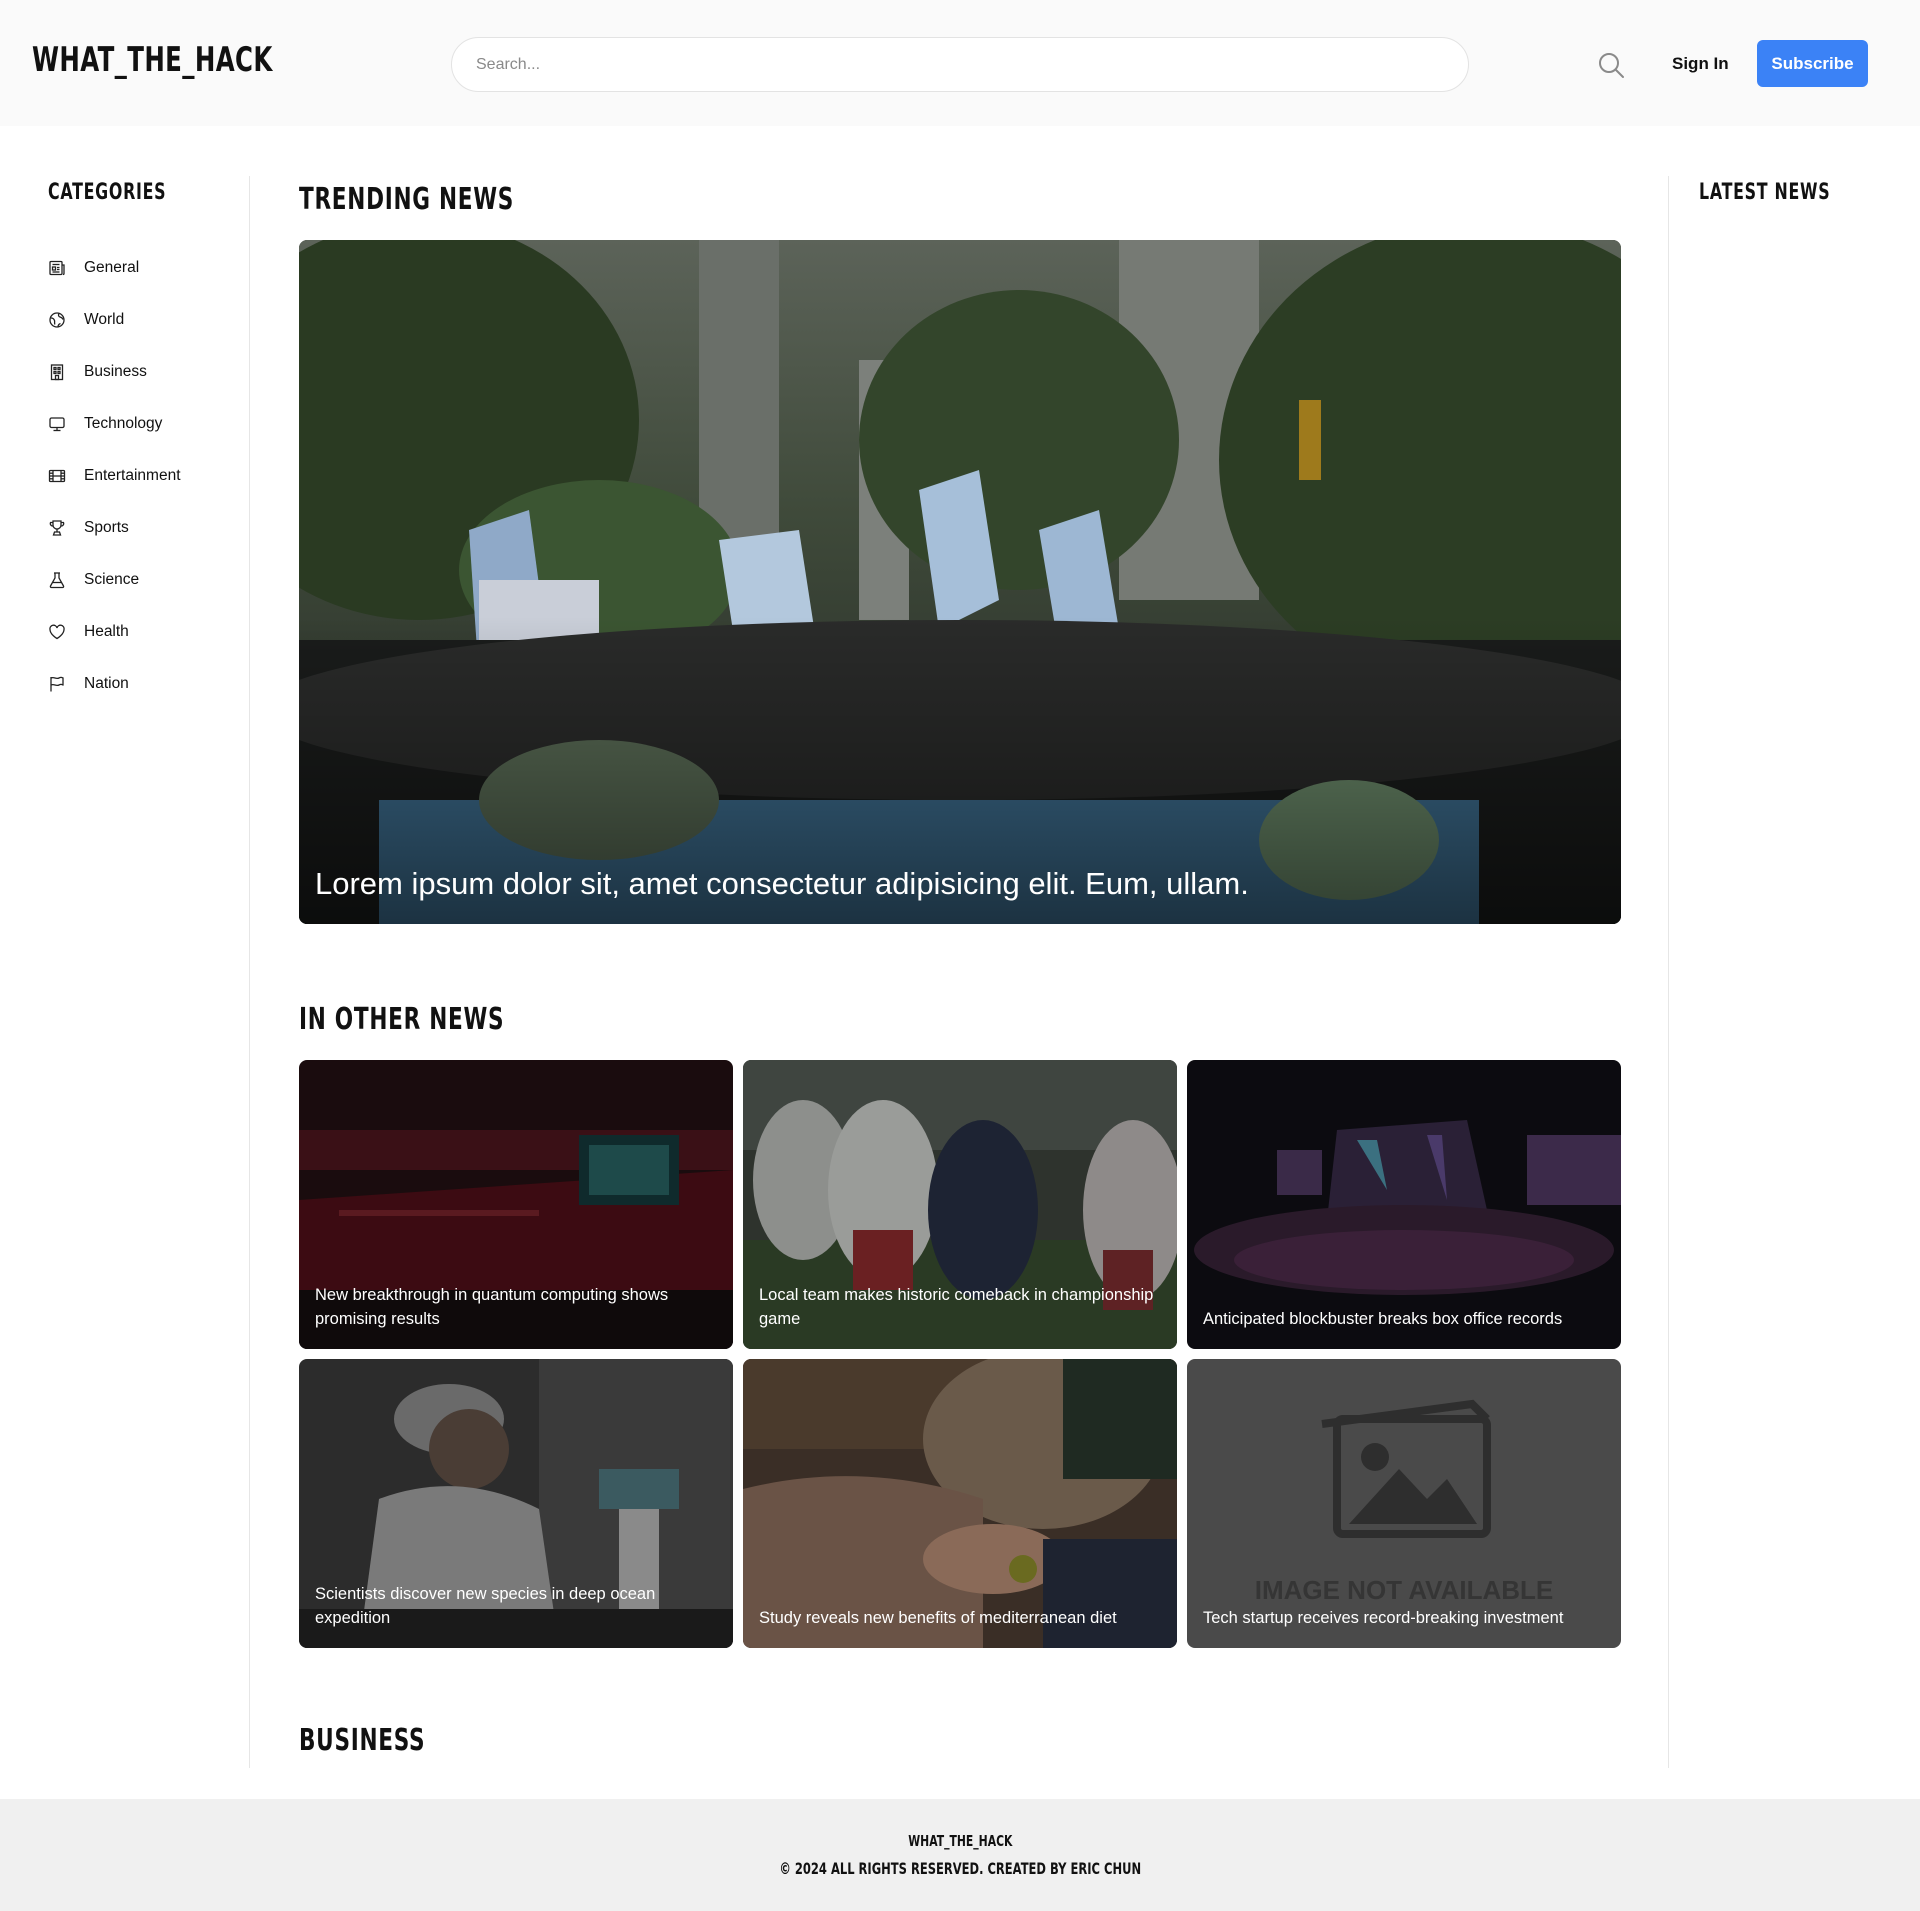 Image resolution: width=1920 pixels, height=1911 pixels. I want to click on category-label: Technology, so click(123, 423).